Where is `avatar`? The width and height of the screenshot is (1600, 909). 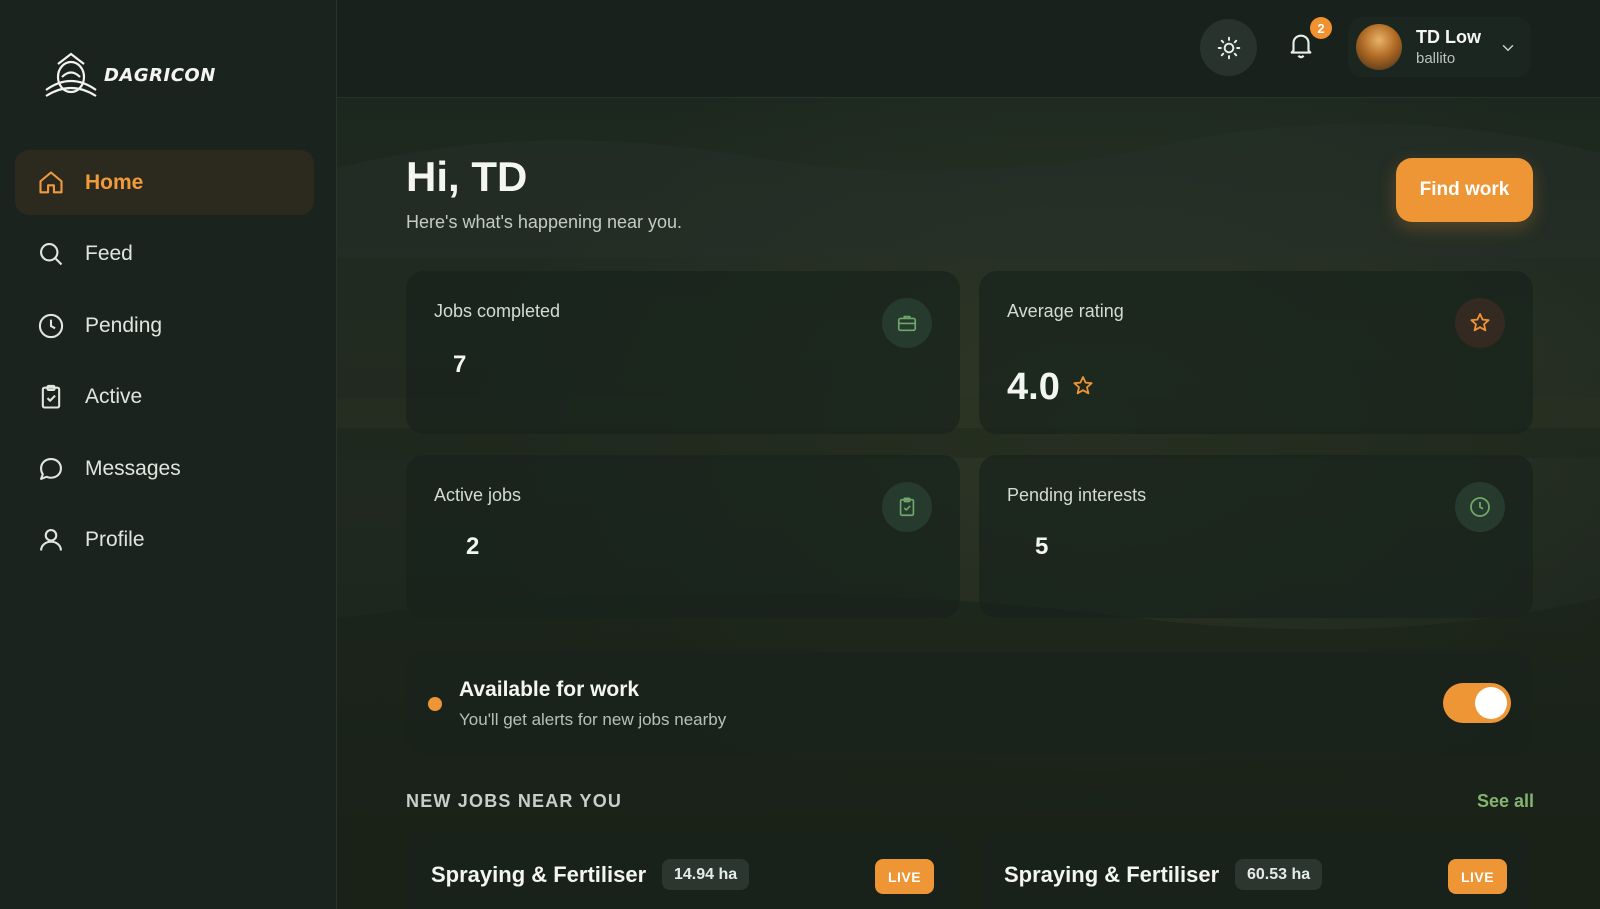
avatar is located at coordinates (1379, 47).